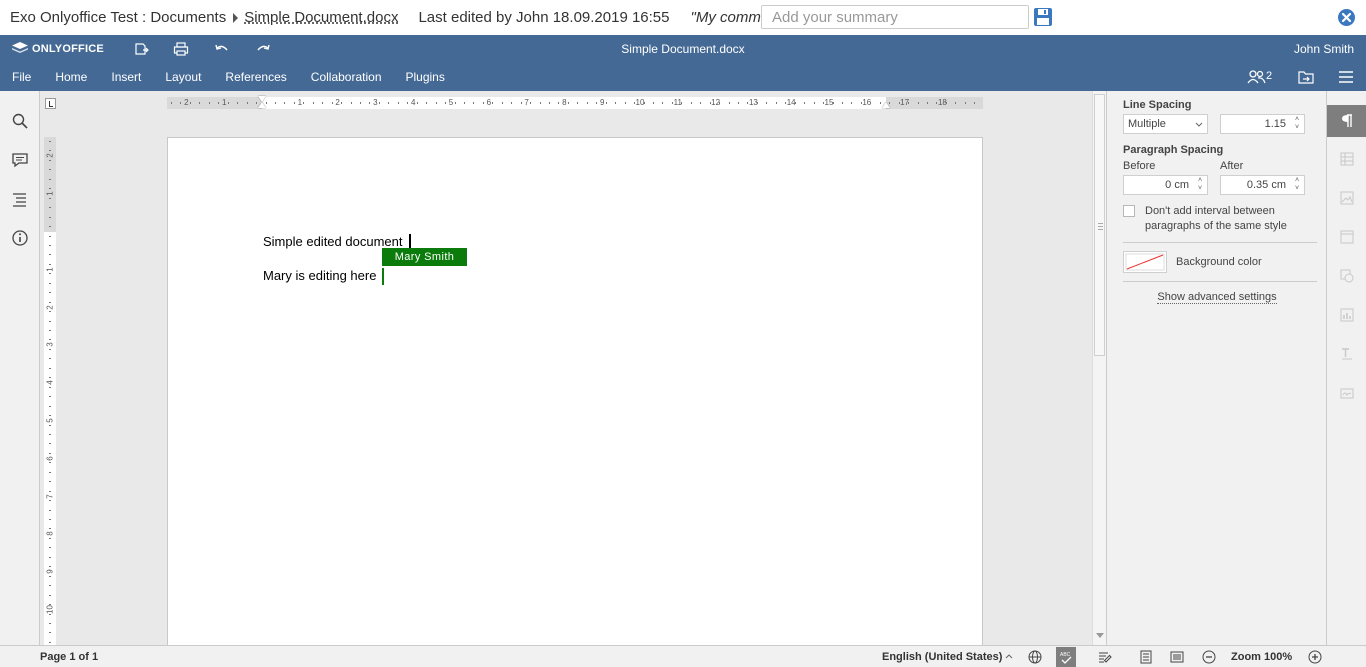 The image size is (1366, 667). I want to click on tab-home: Home, so click(71, 77).